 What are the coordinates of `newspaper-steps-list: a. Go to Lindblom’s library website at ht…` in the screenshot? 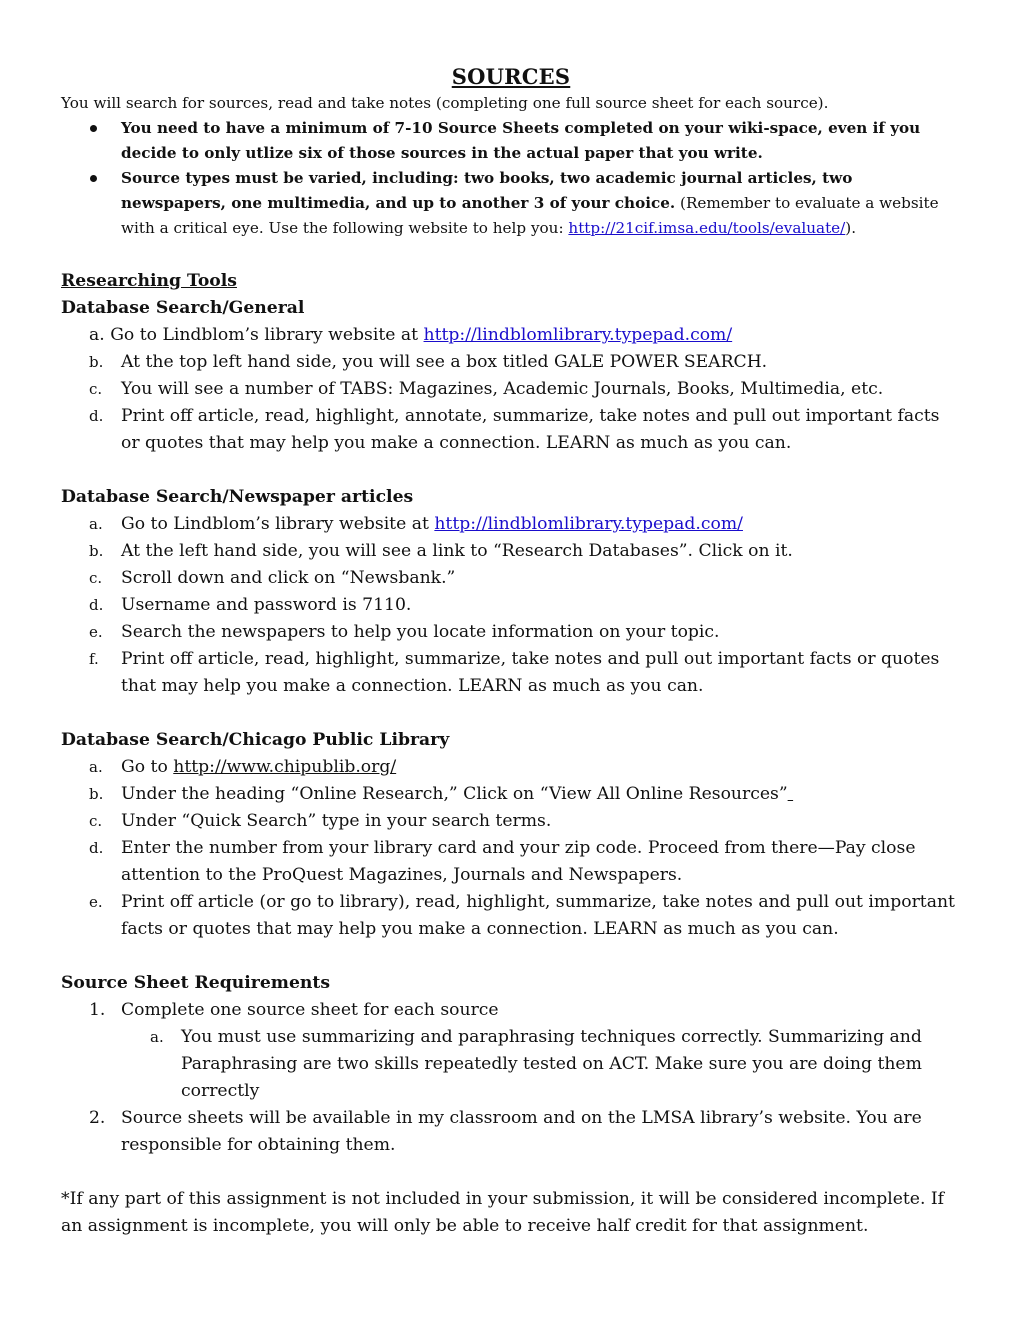 It's located at (511, 605).